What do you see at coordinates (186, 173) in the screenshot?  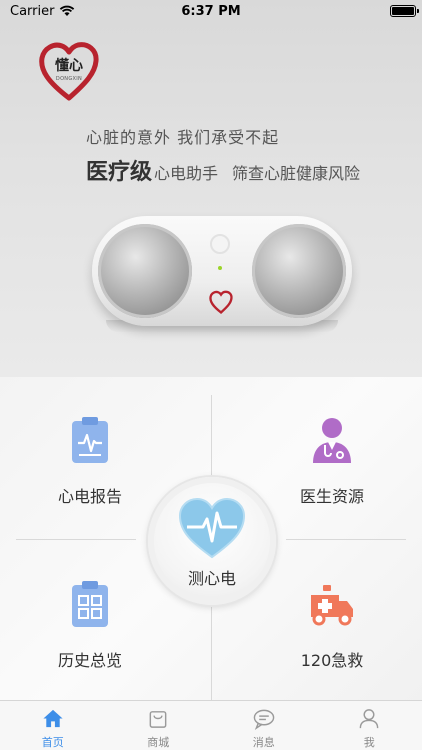 I see `slogan-ecg-assistant: 心电助手` at bounding box center [186, 173].